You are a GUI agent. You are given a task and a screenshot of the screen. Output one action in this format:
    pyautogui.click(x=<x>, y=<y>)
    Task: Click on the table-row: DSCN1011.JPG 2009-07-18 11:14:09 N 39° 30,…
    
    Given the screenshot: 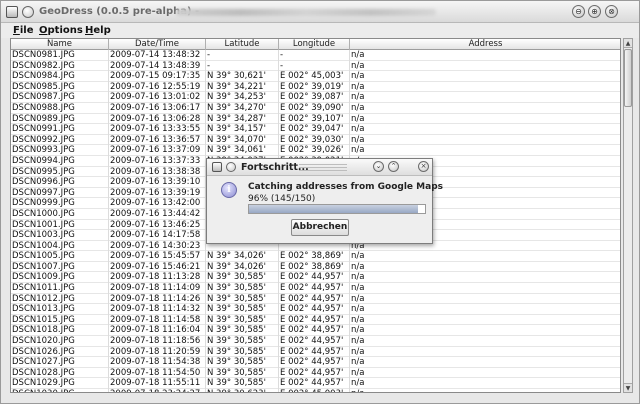 What is the action you would take?
    pyautogui.click(x=315, y=288)
    